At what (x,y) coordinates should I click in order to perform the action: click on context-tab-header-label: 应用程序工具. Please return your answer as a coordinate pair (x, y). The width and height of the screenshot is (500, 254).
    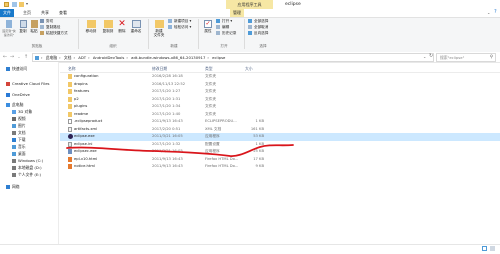
    Looking at the image, I should click on (249, 4).